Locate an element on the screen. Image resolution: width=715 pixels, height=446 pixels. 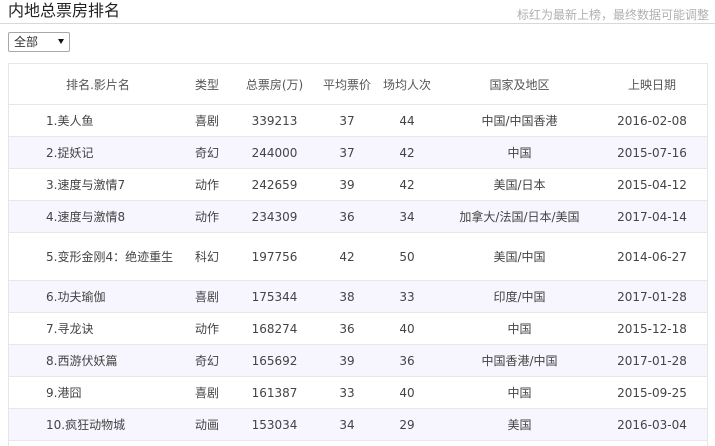
table-row: 6.功夫瑜伽 喜剧 175344 38 33 印度/中国 2017-01-28 is located at coordinates (358, 296).